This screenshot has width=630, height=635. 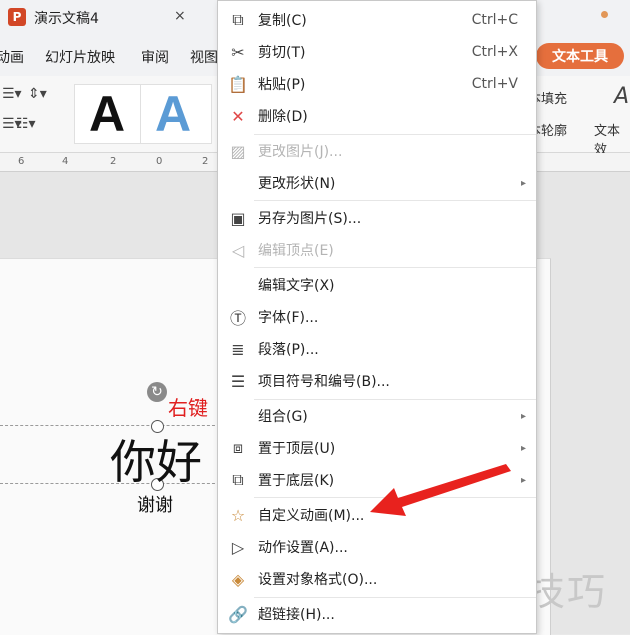 I want to click on bullets-icon: ☰, so click(x=238, y=381).